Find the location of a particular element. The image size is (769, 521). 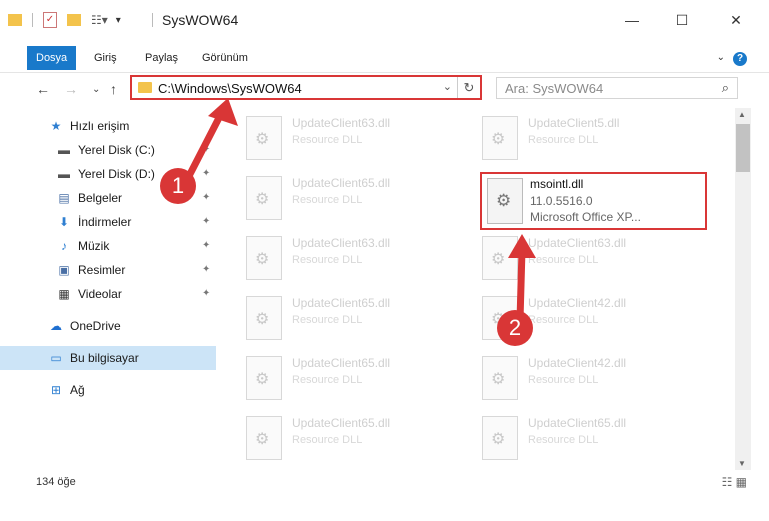

sidebar-item-label: Hızlı erişim is located at coordinates (100, 126).